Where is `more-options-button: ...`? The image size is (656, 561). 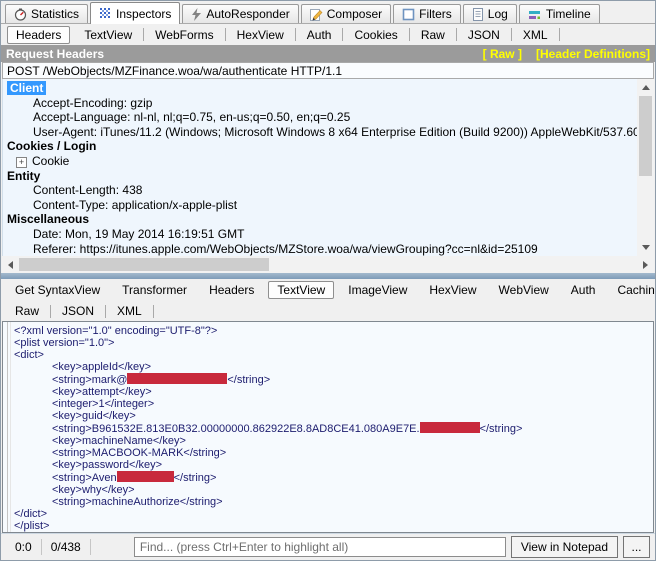 more-options-button: ... is located at coordinates (636, 547).